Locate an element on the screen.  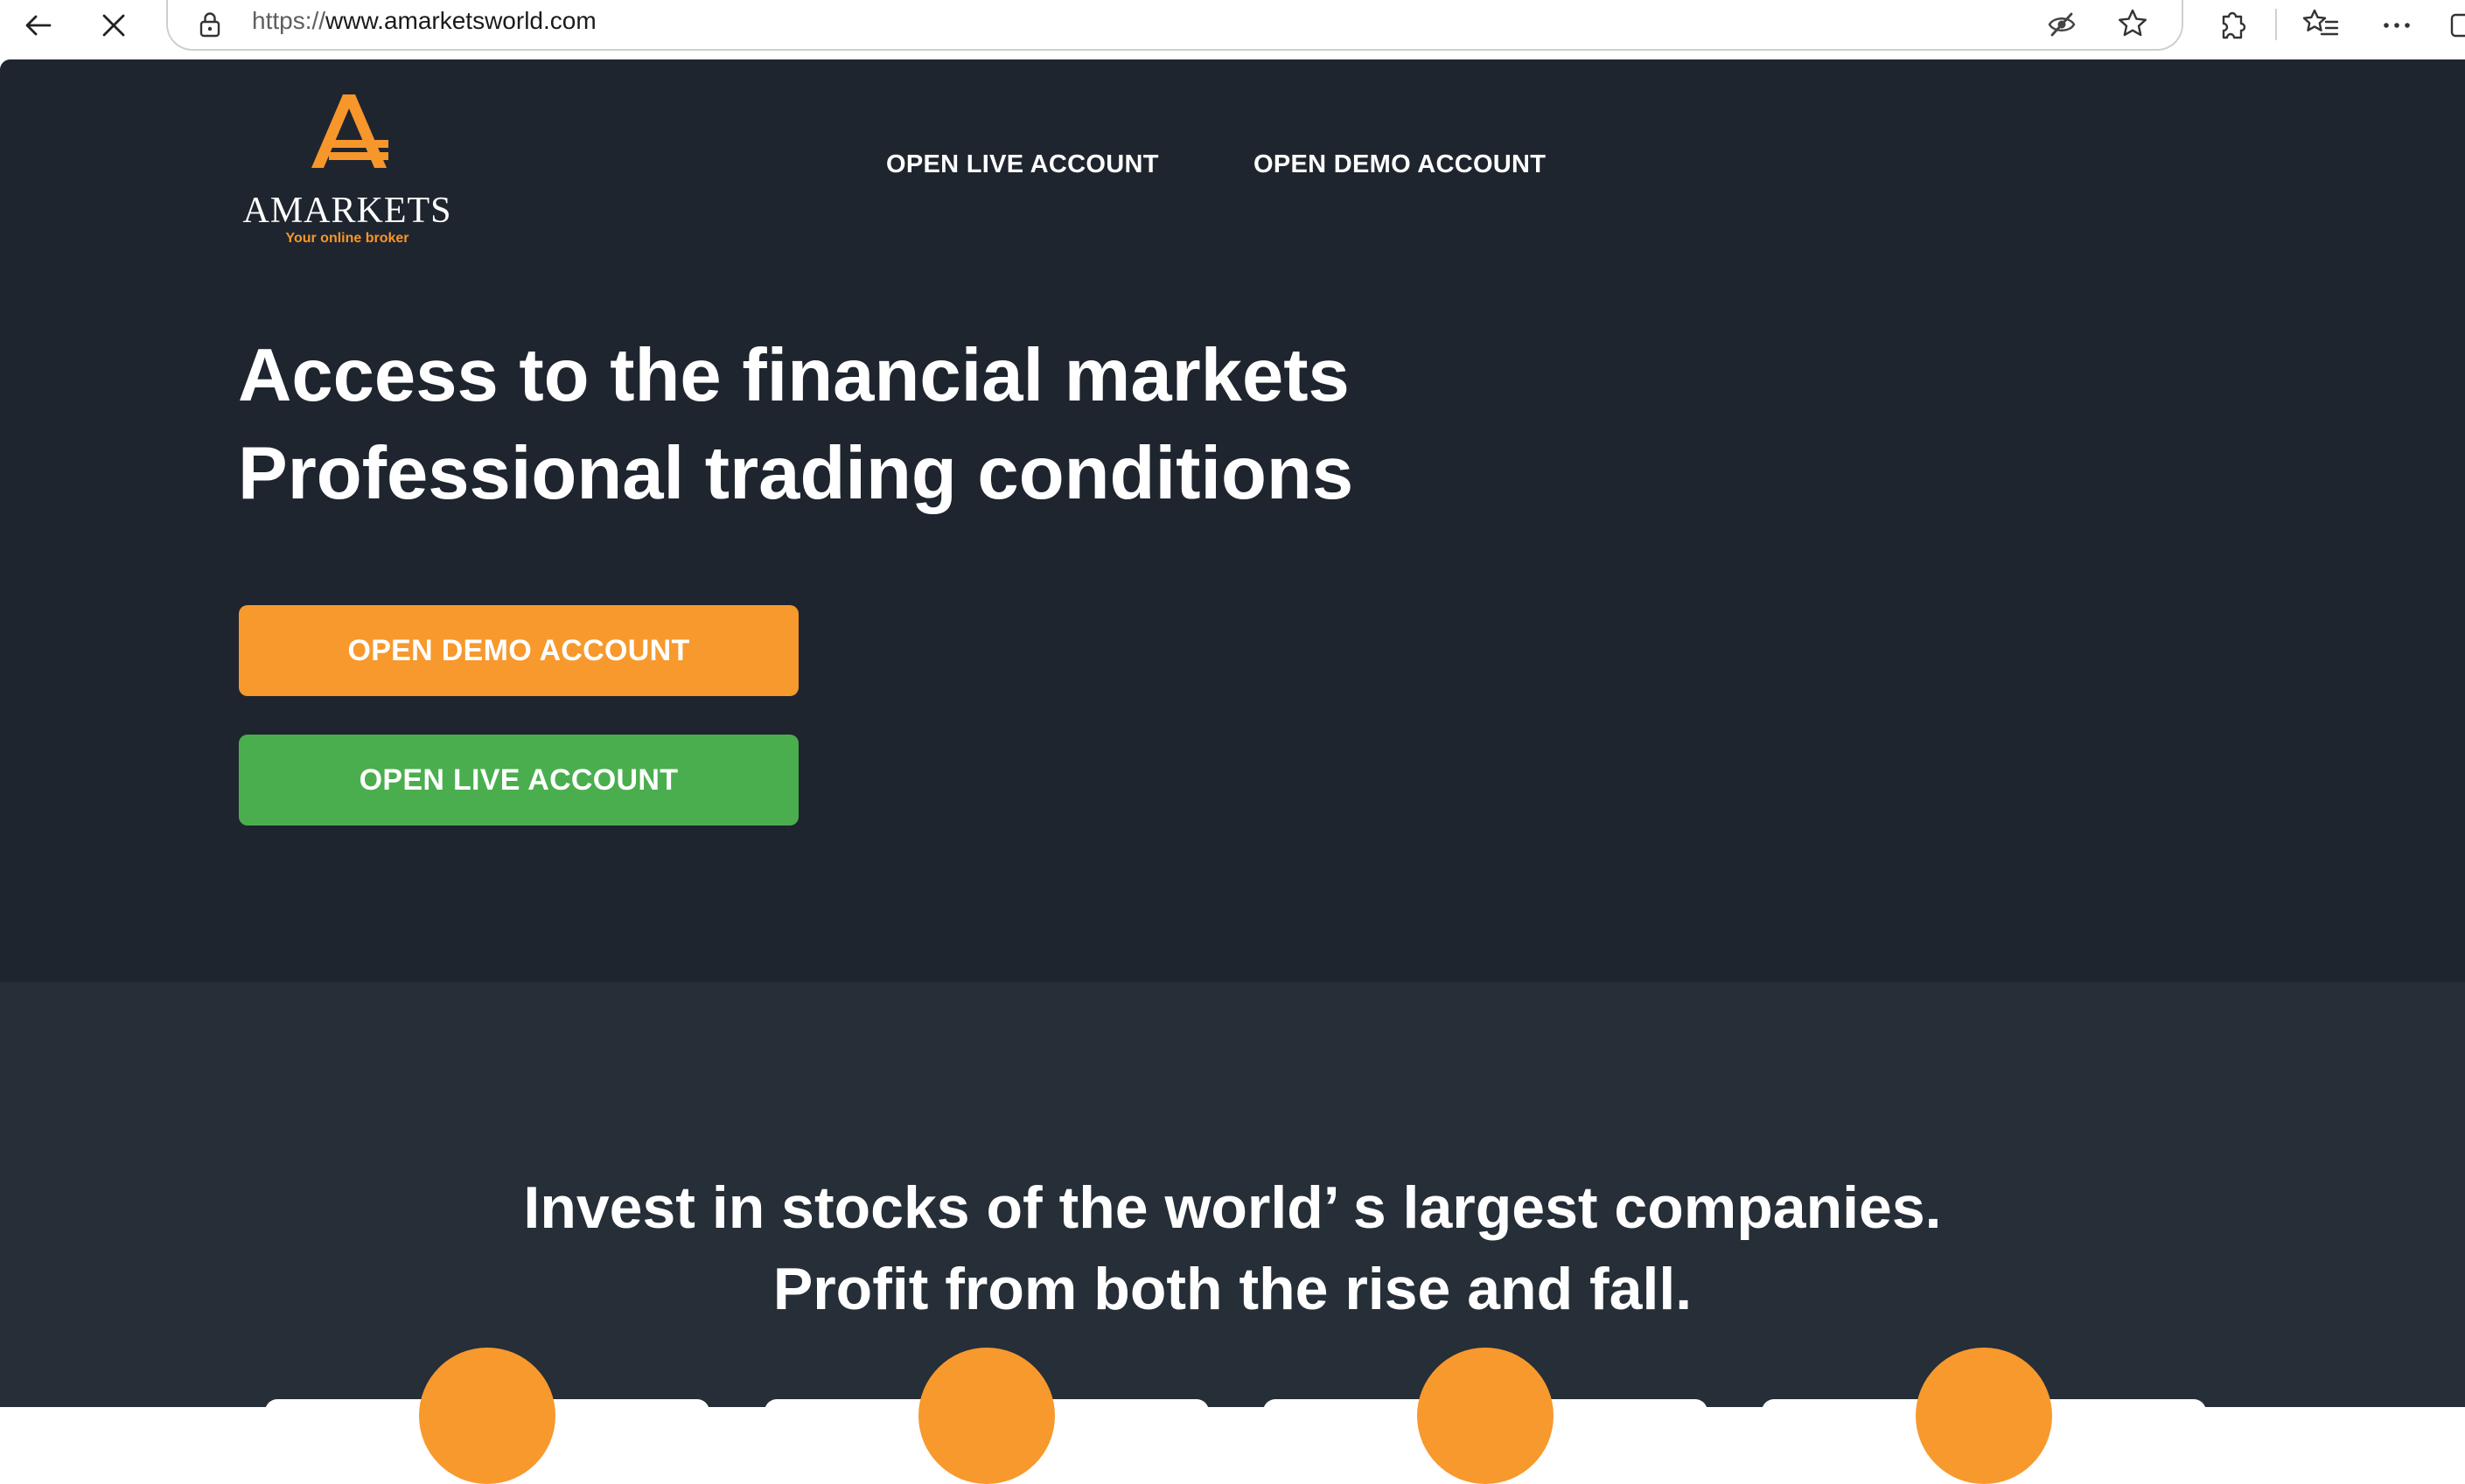
sidebar-icon is located at coordinates (2457, 24).